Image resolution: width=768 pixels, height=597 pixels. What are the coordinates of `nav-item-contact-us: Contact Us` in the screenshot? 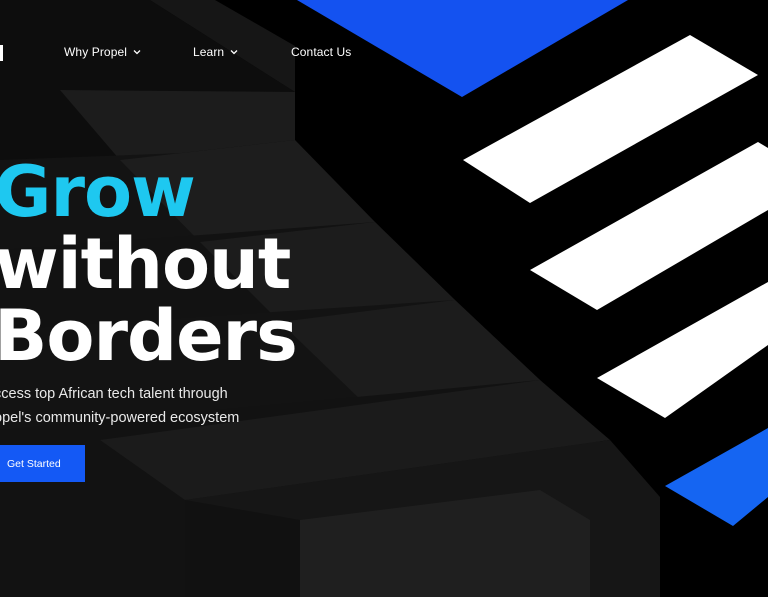 It's located at (321, 52).